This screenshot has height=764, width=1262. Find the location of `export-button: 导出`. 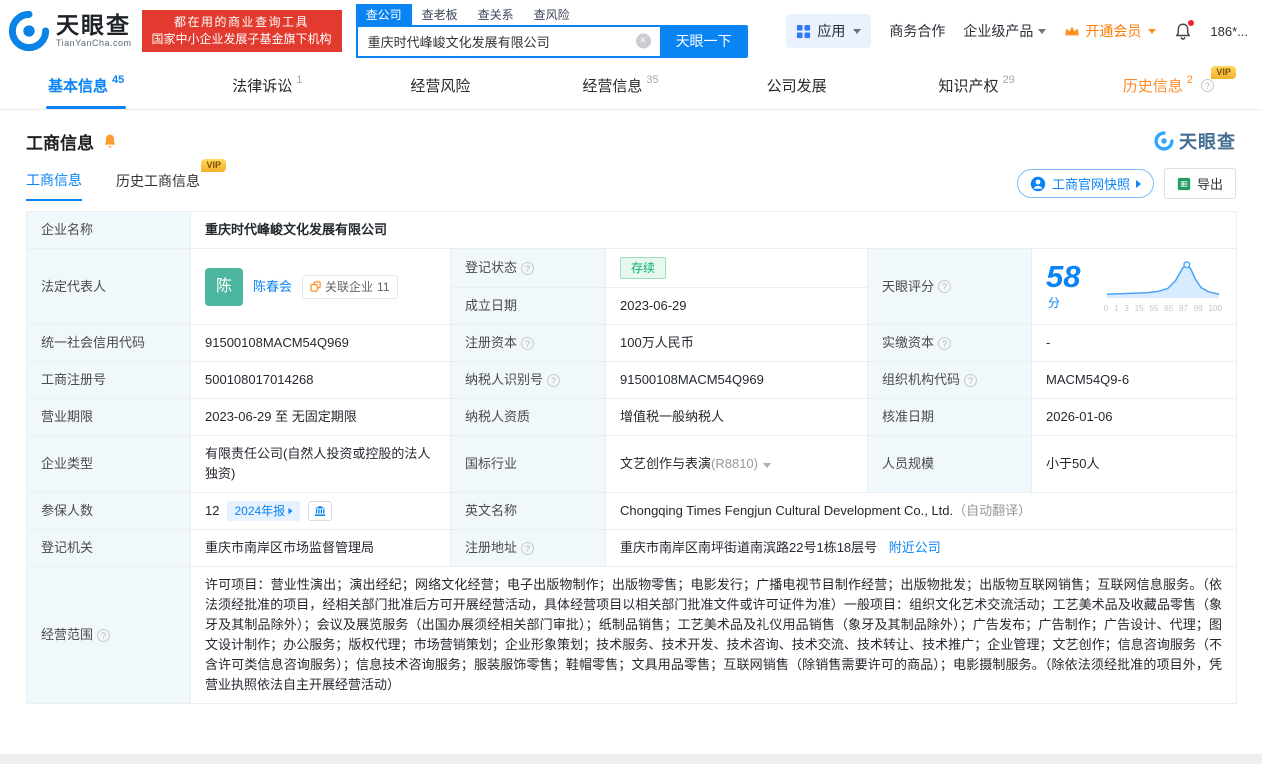

export-button: 导出 is located at coordinates (1199, 183).